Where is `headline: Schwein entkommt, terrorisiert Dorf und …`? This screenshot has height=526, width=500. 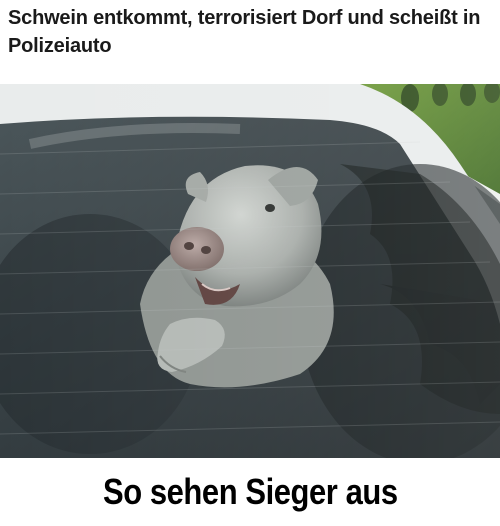 headline: Schwein entkommt, terrorisiert Dorf und … is located at coordinates (244, 32).